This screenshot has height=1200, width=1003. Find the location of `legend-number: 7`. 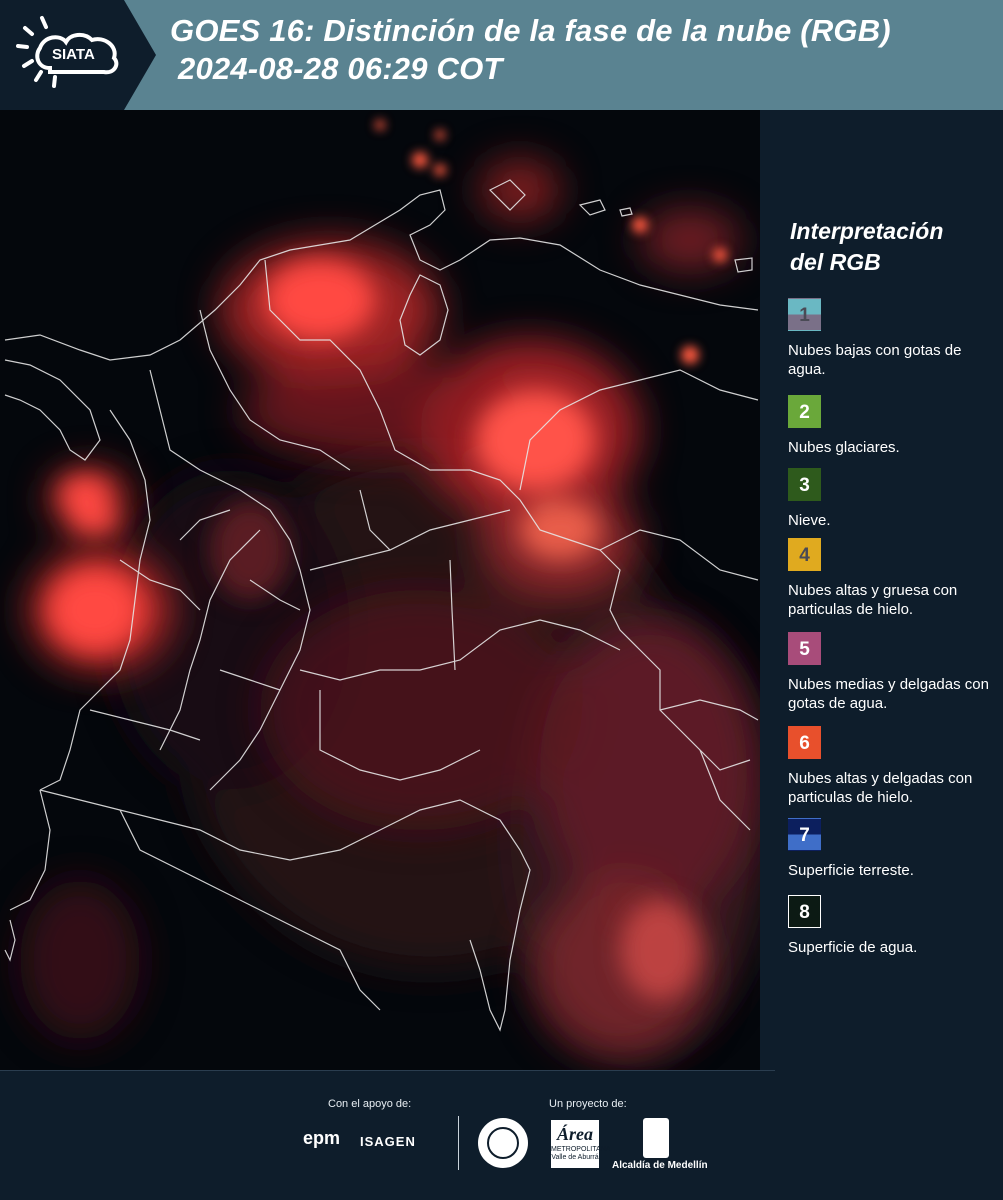

legend-number: 7 is located at coordinates (804, 835).